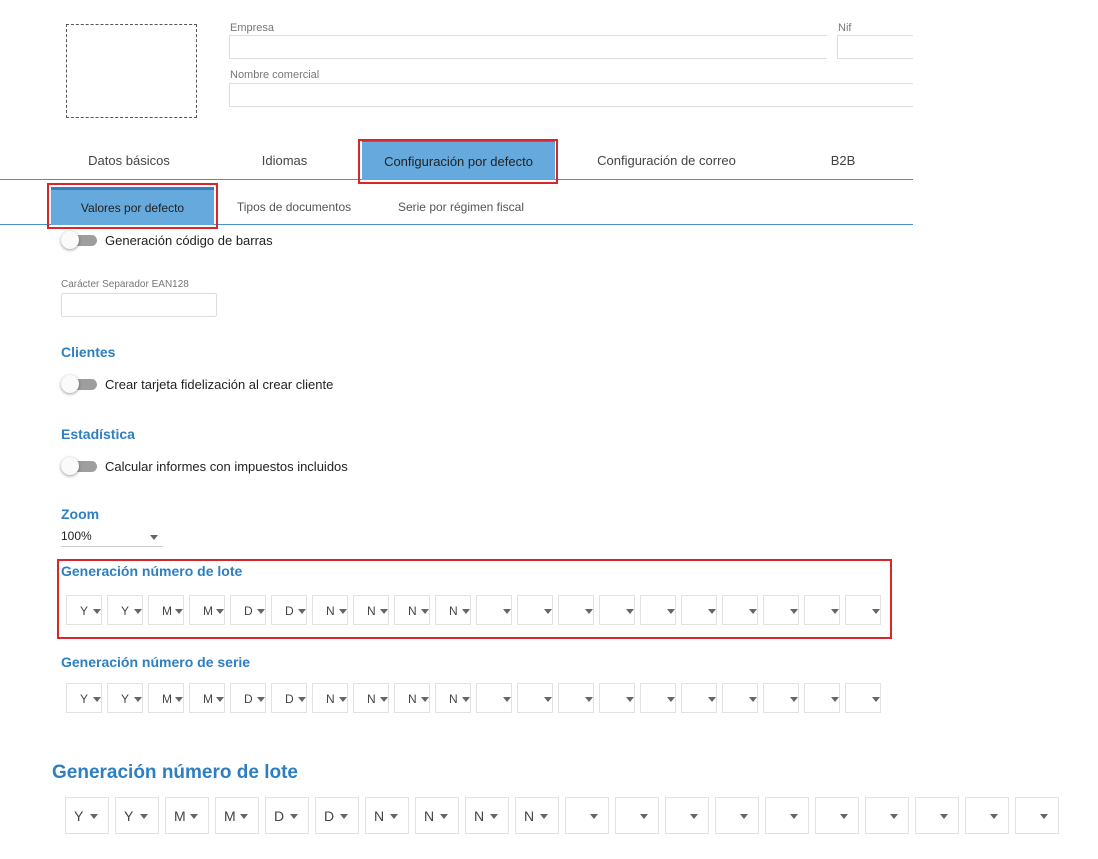 The image size is (1098, 859). Describe the element at coordinates (284, 159) in the screenshot. I see `tab-idiomas: Idiomas` at that location.